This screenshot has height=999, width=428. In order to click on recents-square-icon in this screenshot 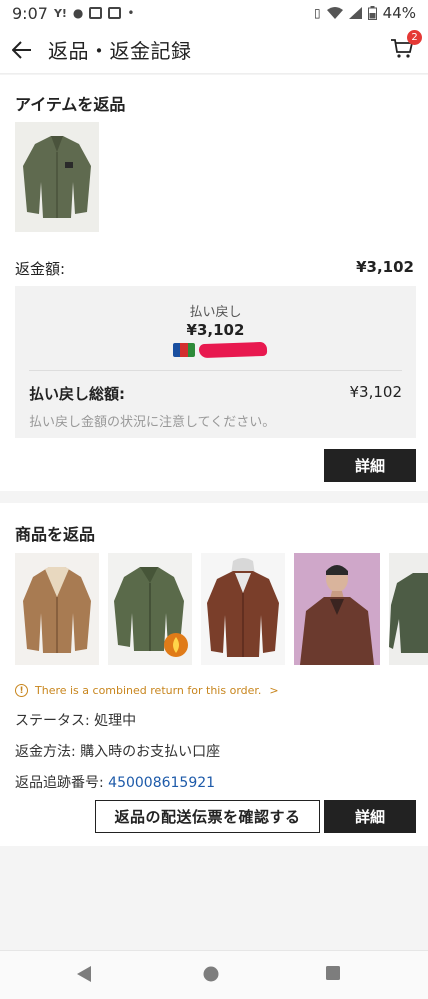, I will do `click(333, 973)`.